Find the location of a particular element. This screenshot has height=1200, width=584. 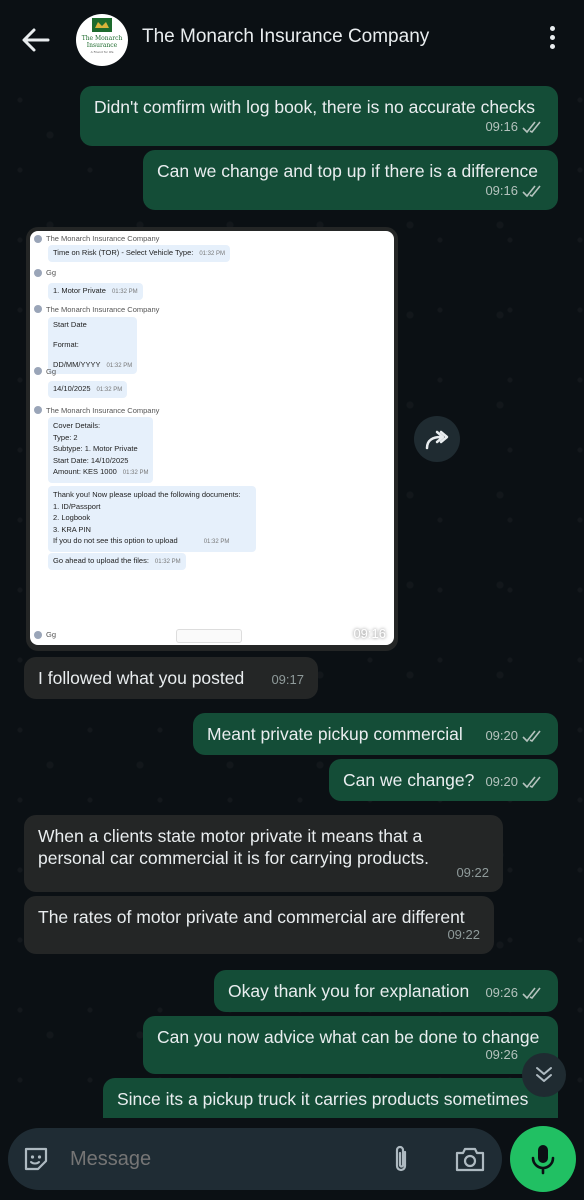

contact-avatar: The Monarch Insurance A Friend for life is located at coordinates (102, 40).